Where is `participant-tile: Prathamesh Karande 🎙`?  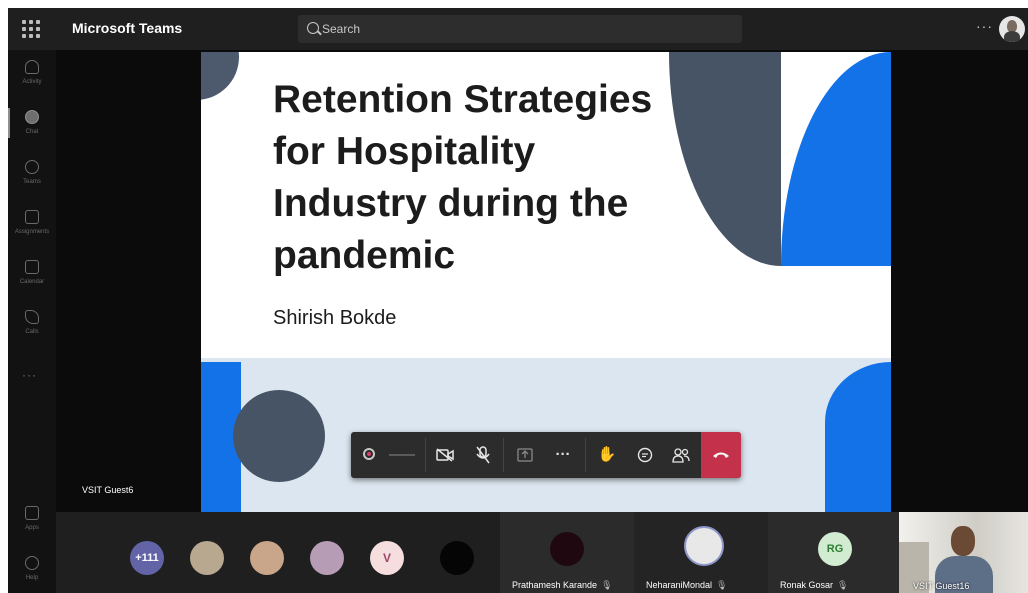 participant-tile: Prathamesh Karande 🎙 is located at coordinates (567, 552).